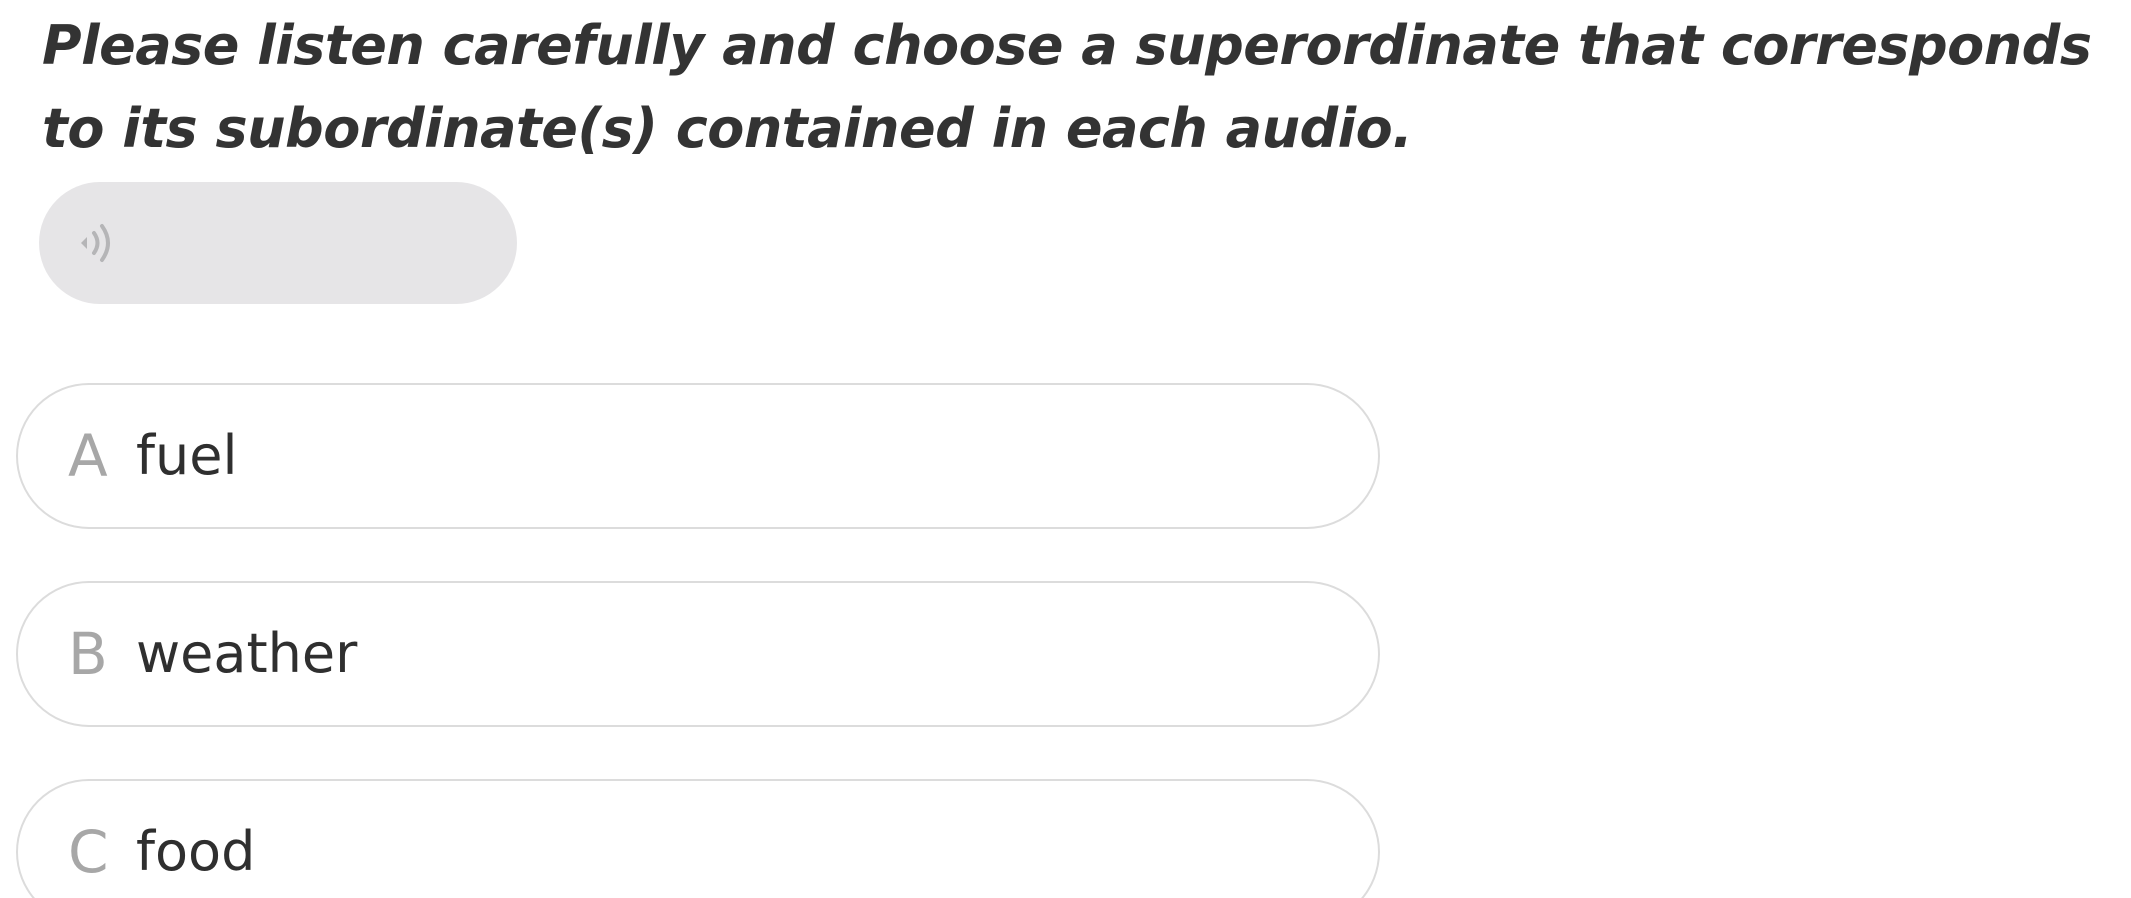 The image size is (2131, 898). I want to click on option-a: A fuel, so click(698, 456).